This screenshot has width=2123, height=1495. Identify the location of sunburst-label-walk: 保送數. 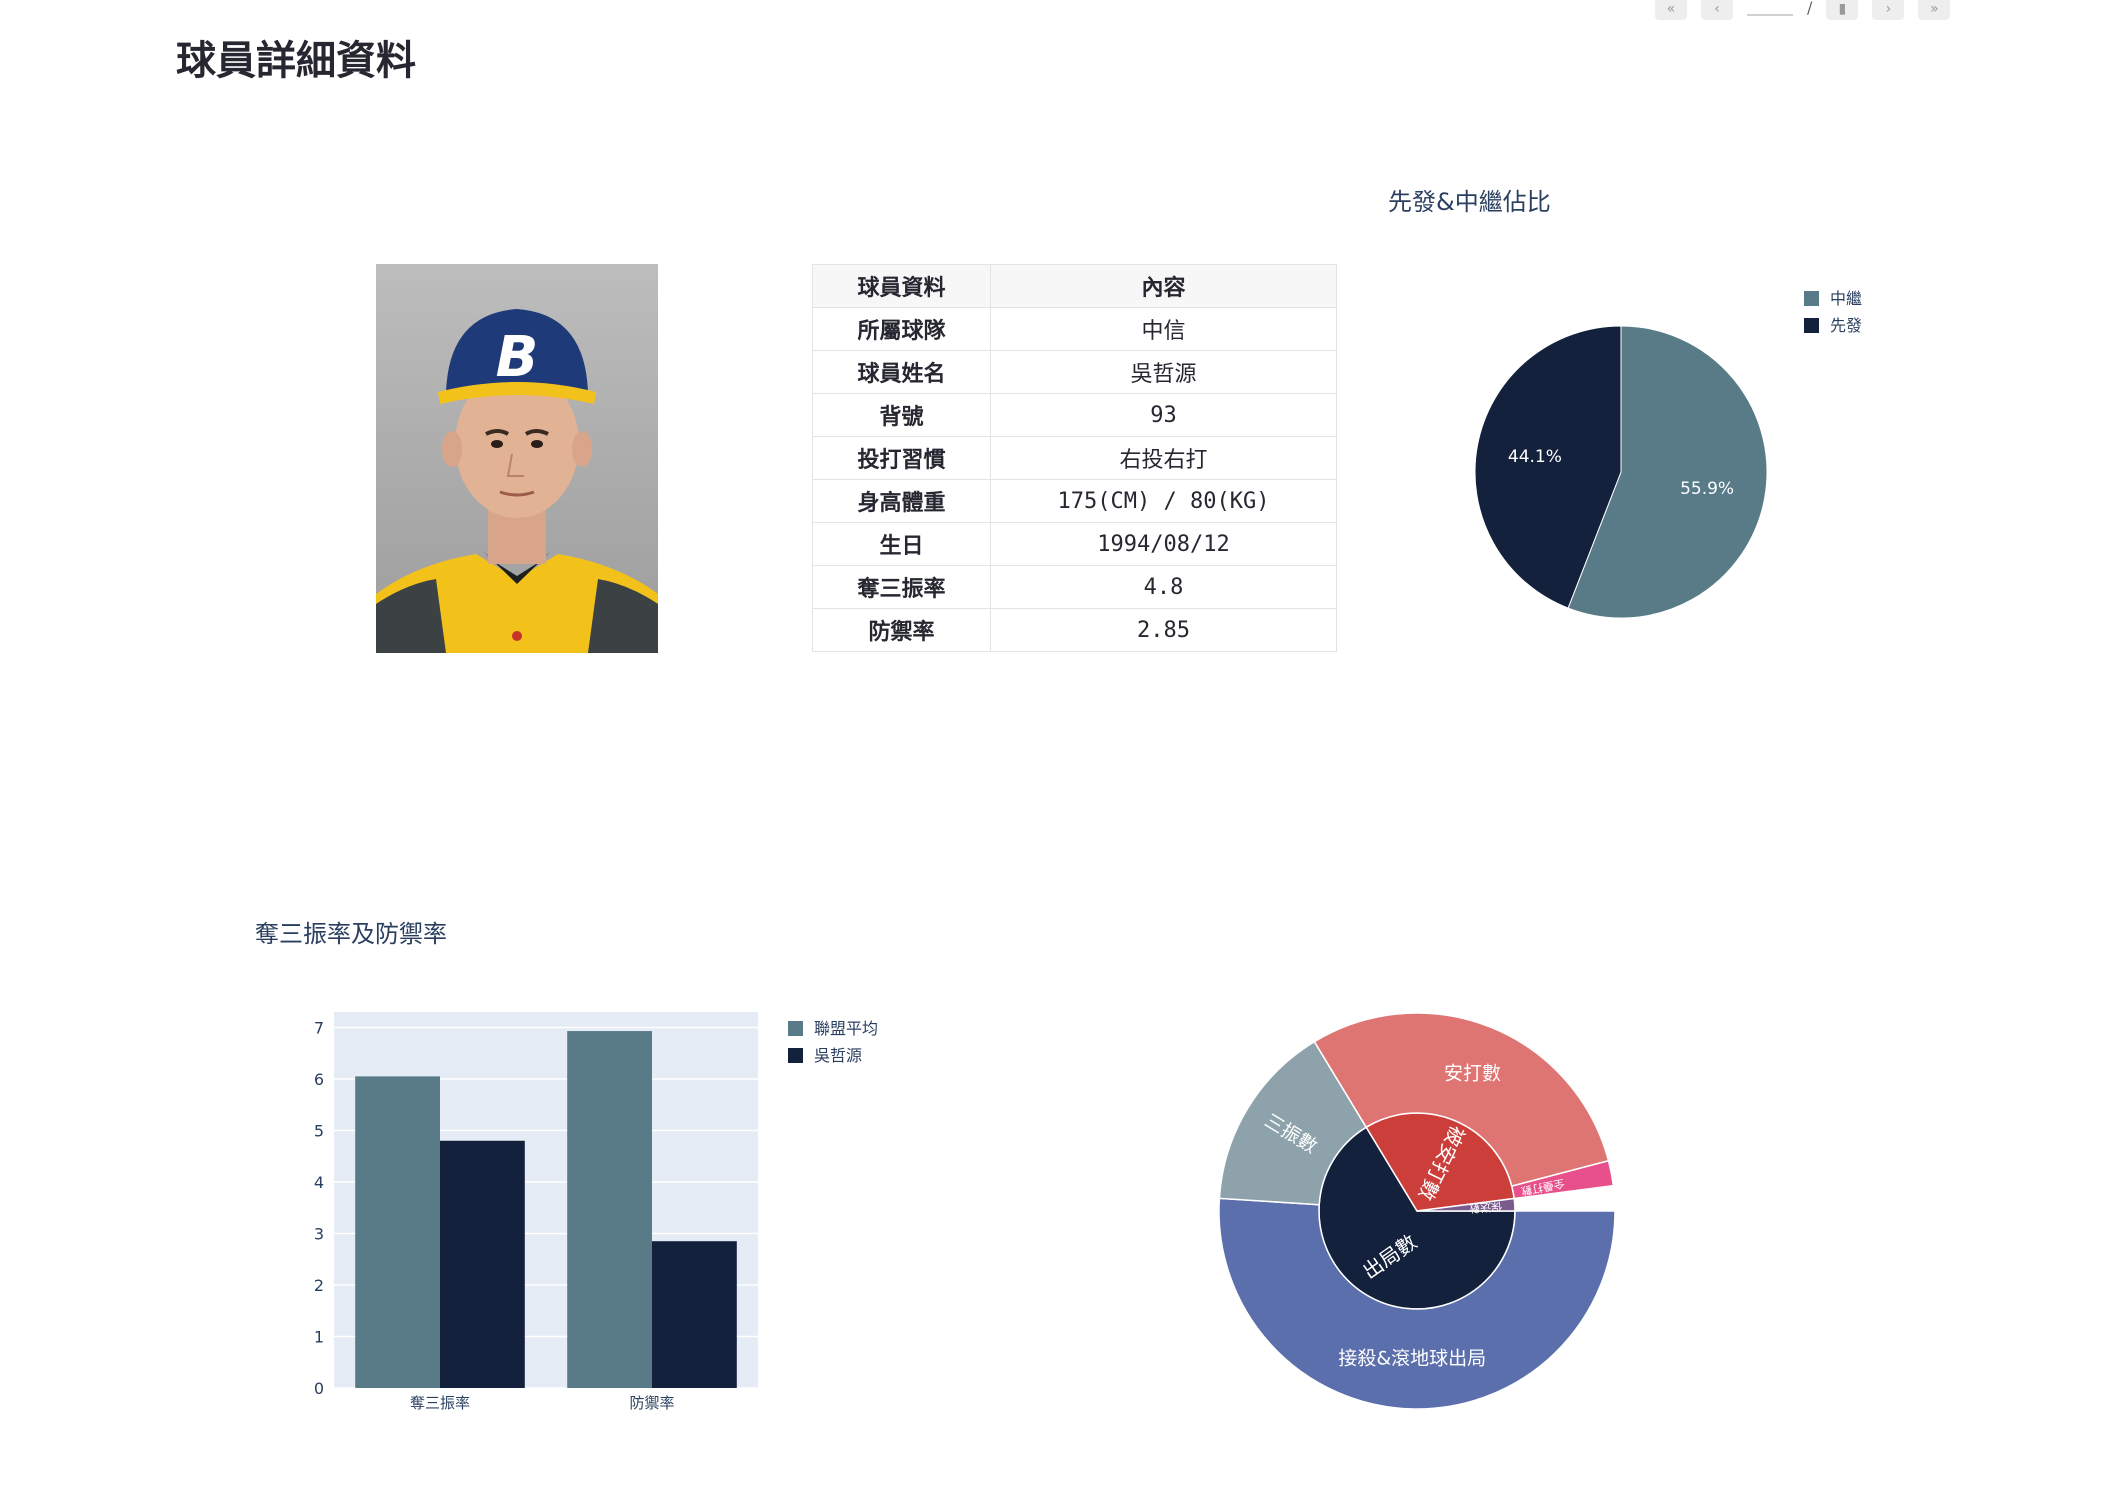
(1486, 1208).